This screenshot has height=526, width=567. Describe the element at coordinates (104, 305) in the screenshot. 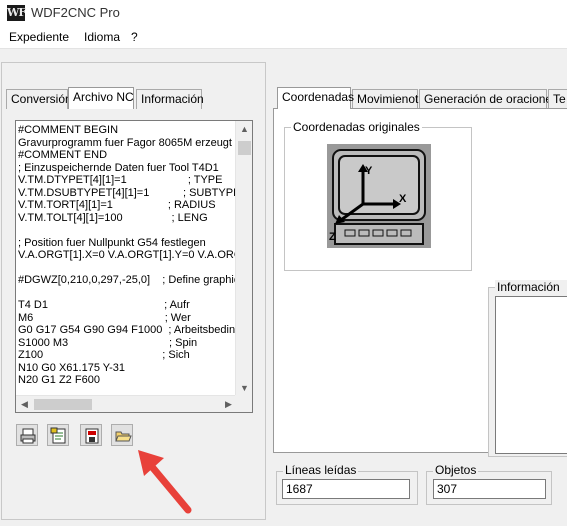

I see `nc-code-line: T4 D1 ; Aufr` at that location.